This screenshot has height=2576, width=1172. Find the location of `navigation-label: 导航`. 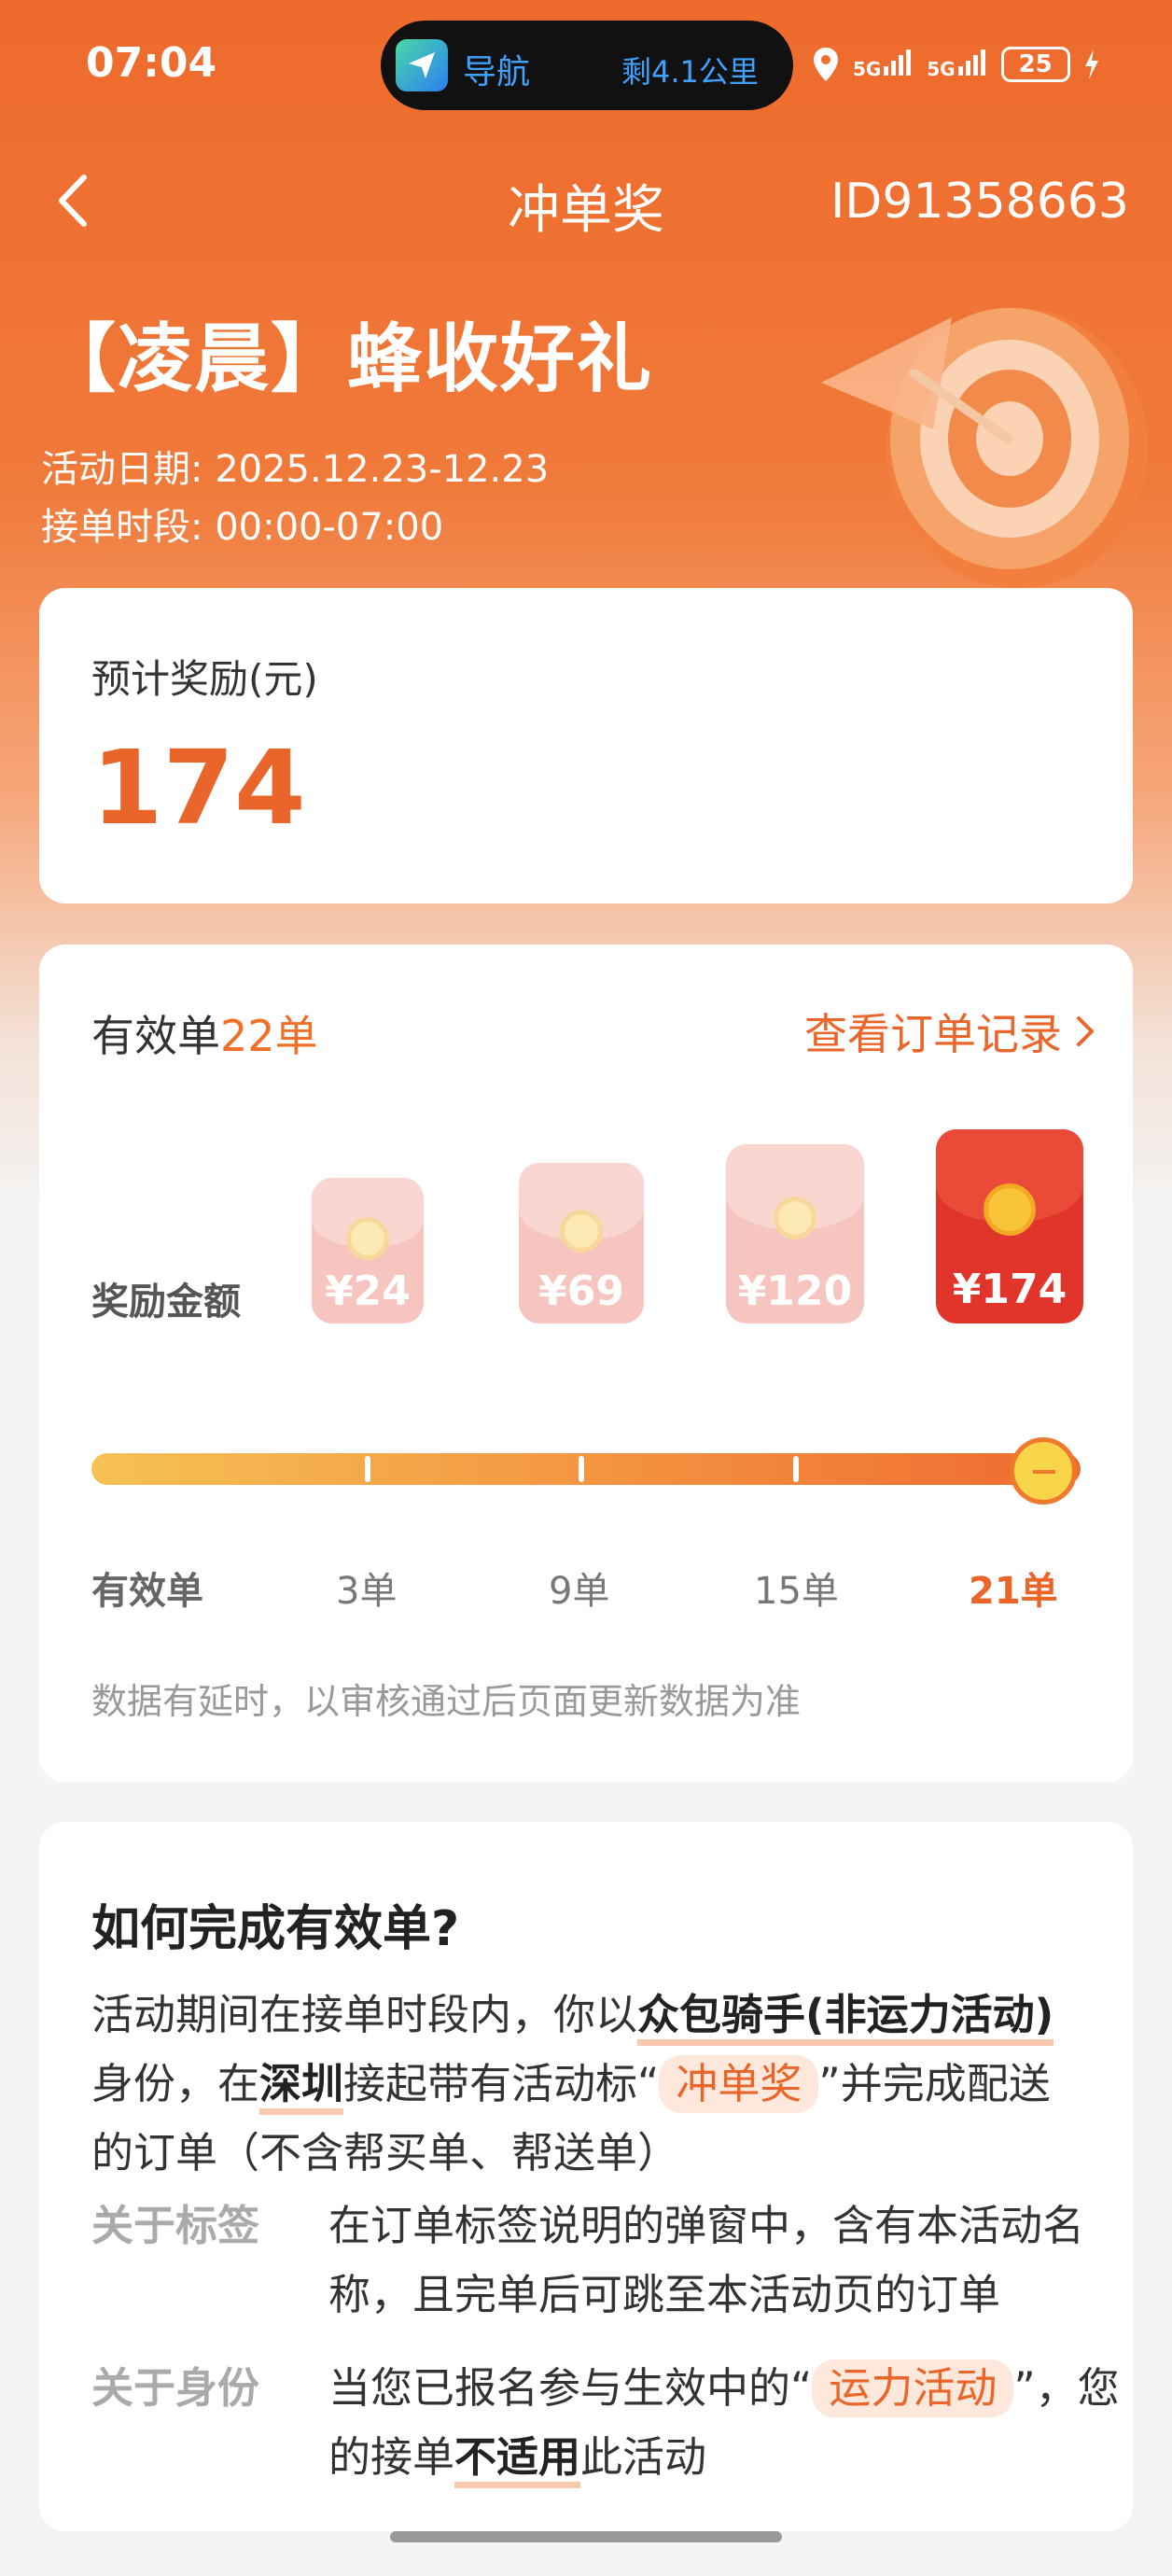

navigation-label: 导航 is located at coordinates (497, 72).